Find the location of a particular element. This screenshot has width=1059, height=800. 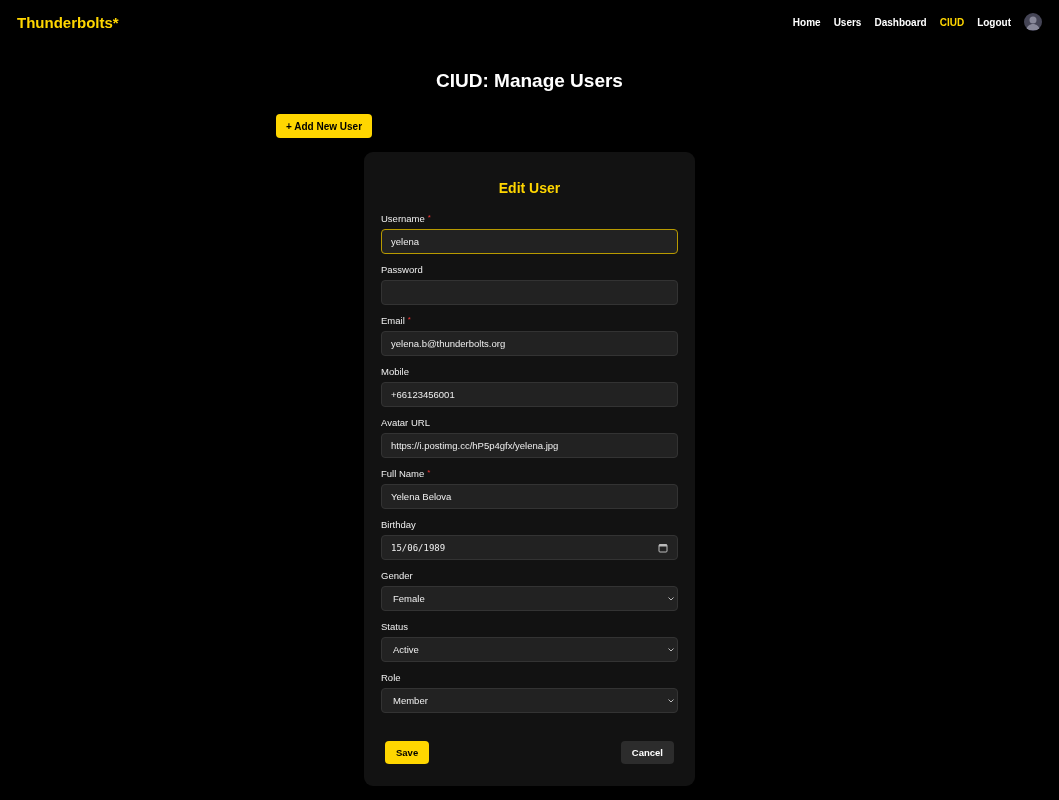

field-label: Full Name is located at coordinates (403, 473).